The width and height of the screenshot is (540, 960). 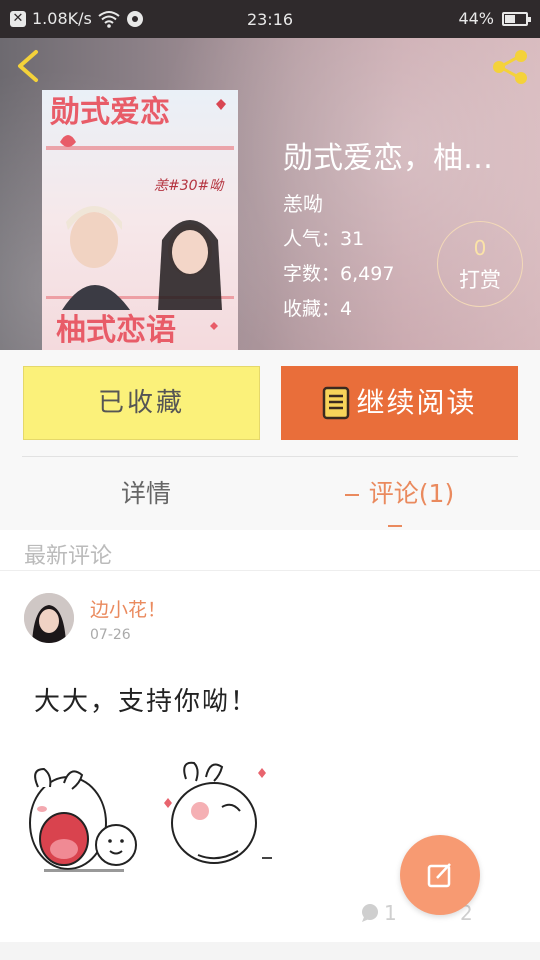 What do you see at coordinates (351, 495) in the screenshot?
I see `tab-active-dash-left` at bounding box center [351, 495].